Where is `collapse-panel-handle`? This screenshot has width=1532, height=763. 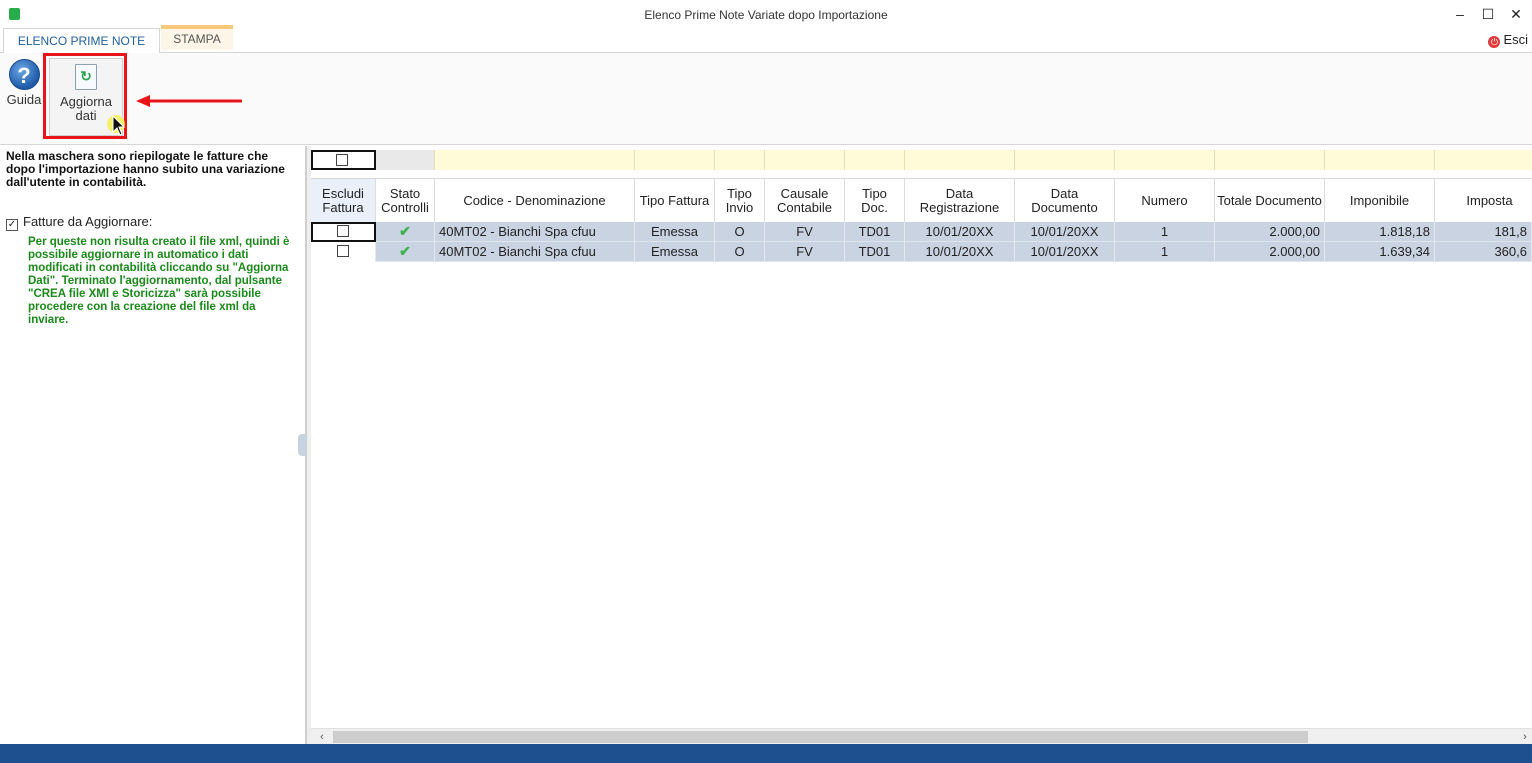
collapse-panel-handle is located at coordinates (302, 445).